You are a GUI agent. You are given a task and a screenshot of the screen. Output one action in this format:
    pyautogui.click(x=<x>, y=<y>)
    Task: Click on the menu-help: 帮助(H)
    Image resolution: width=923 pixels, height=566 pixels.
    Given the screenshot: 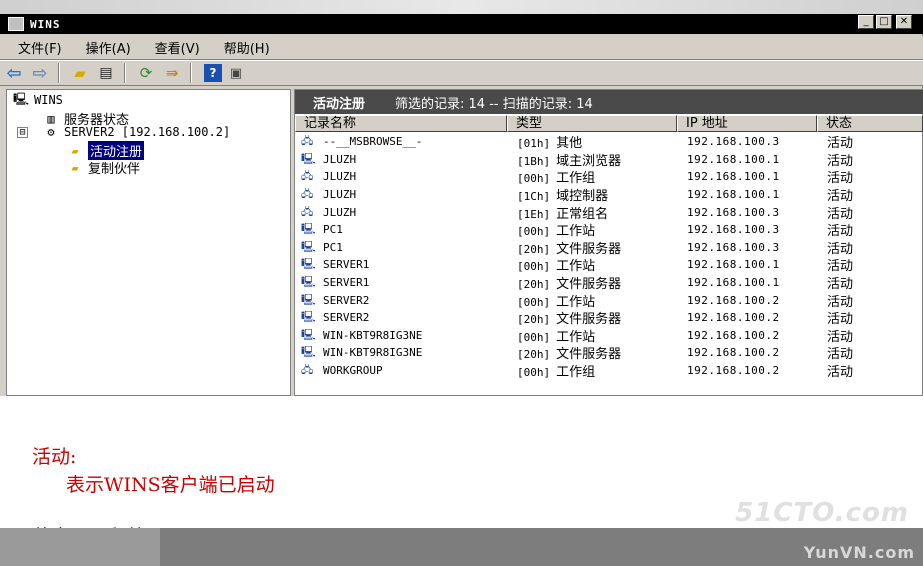 What is the action you would take?
    pyautogui.click(x=247, y=47)
    